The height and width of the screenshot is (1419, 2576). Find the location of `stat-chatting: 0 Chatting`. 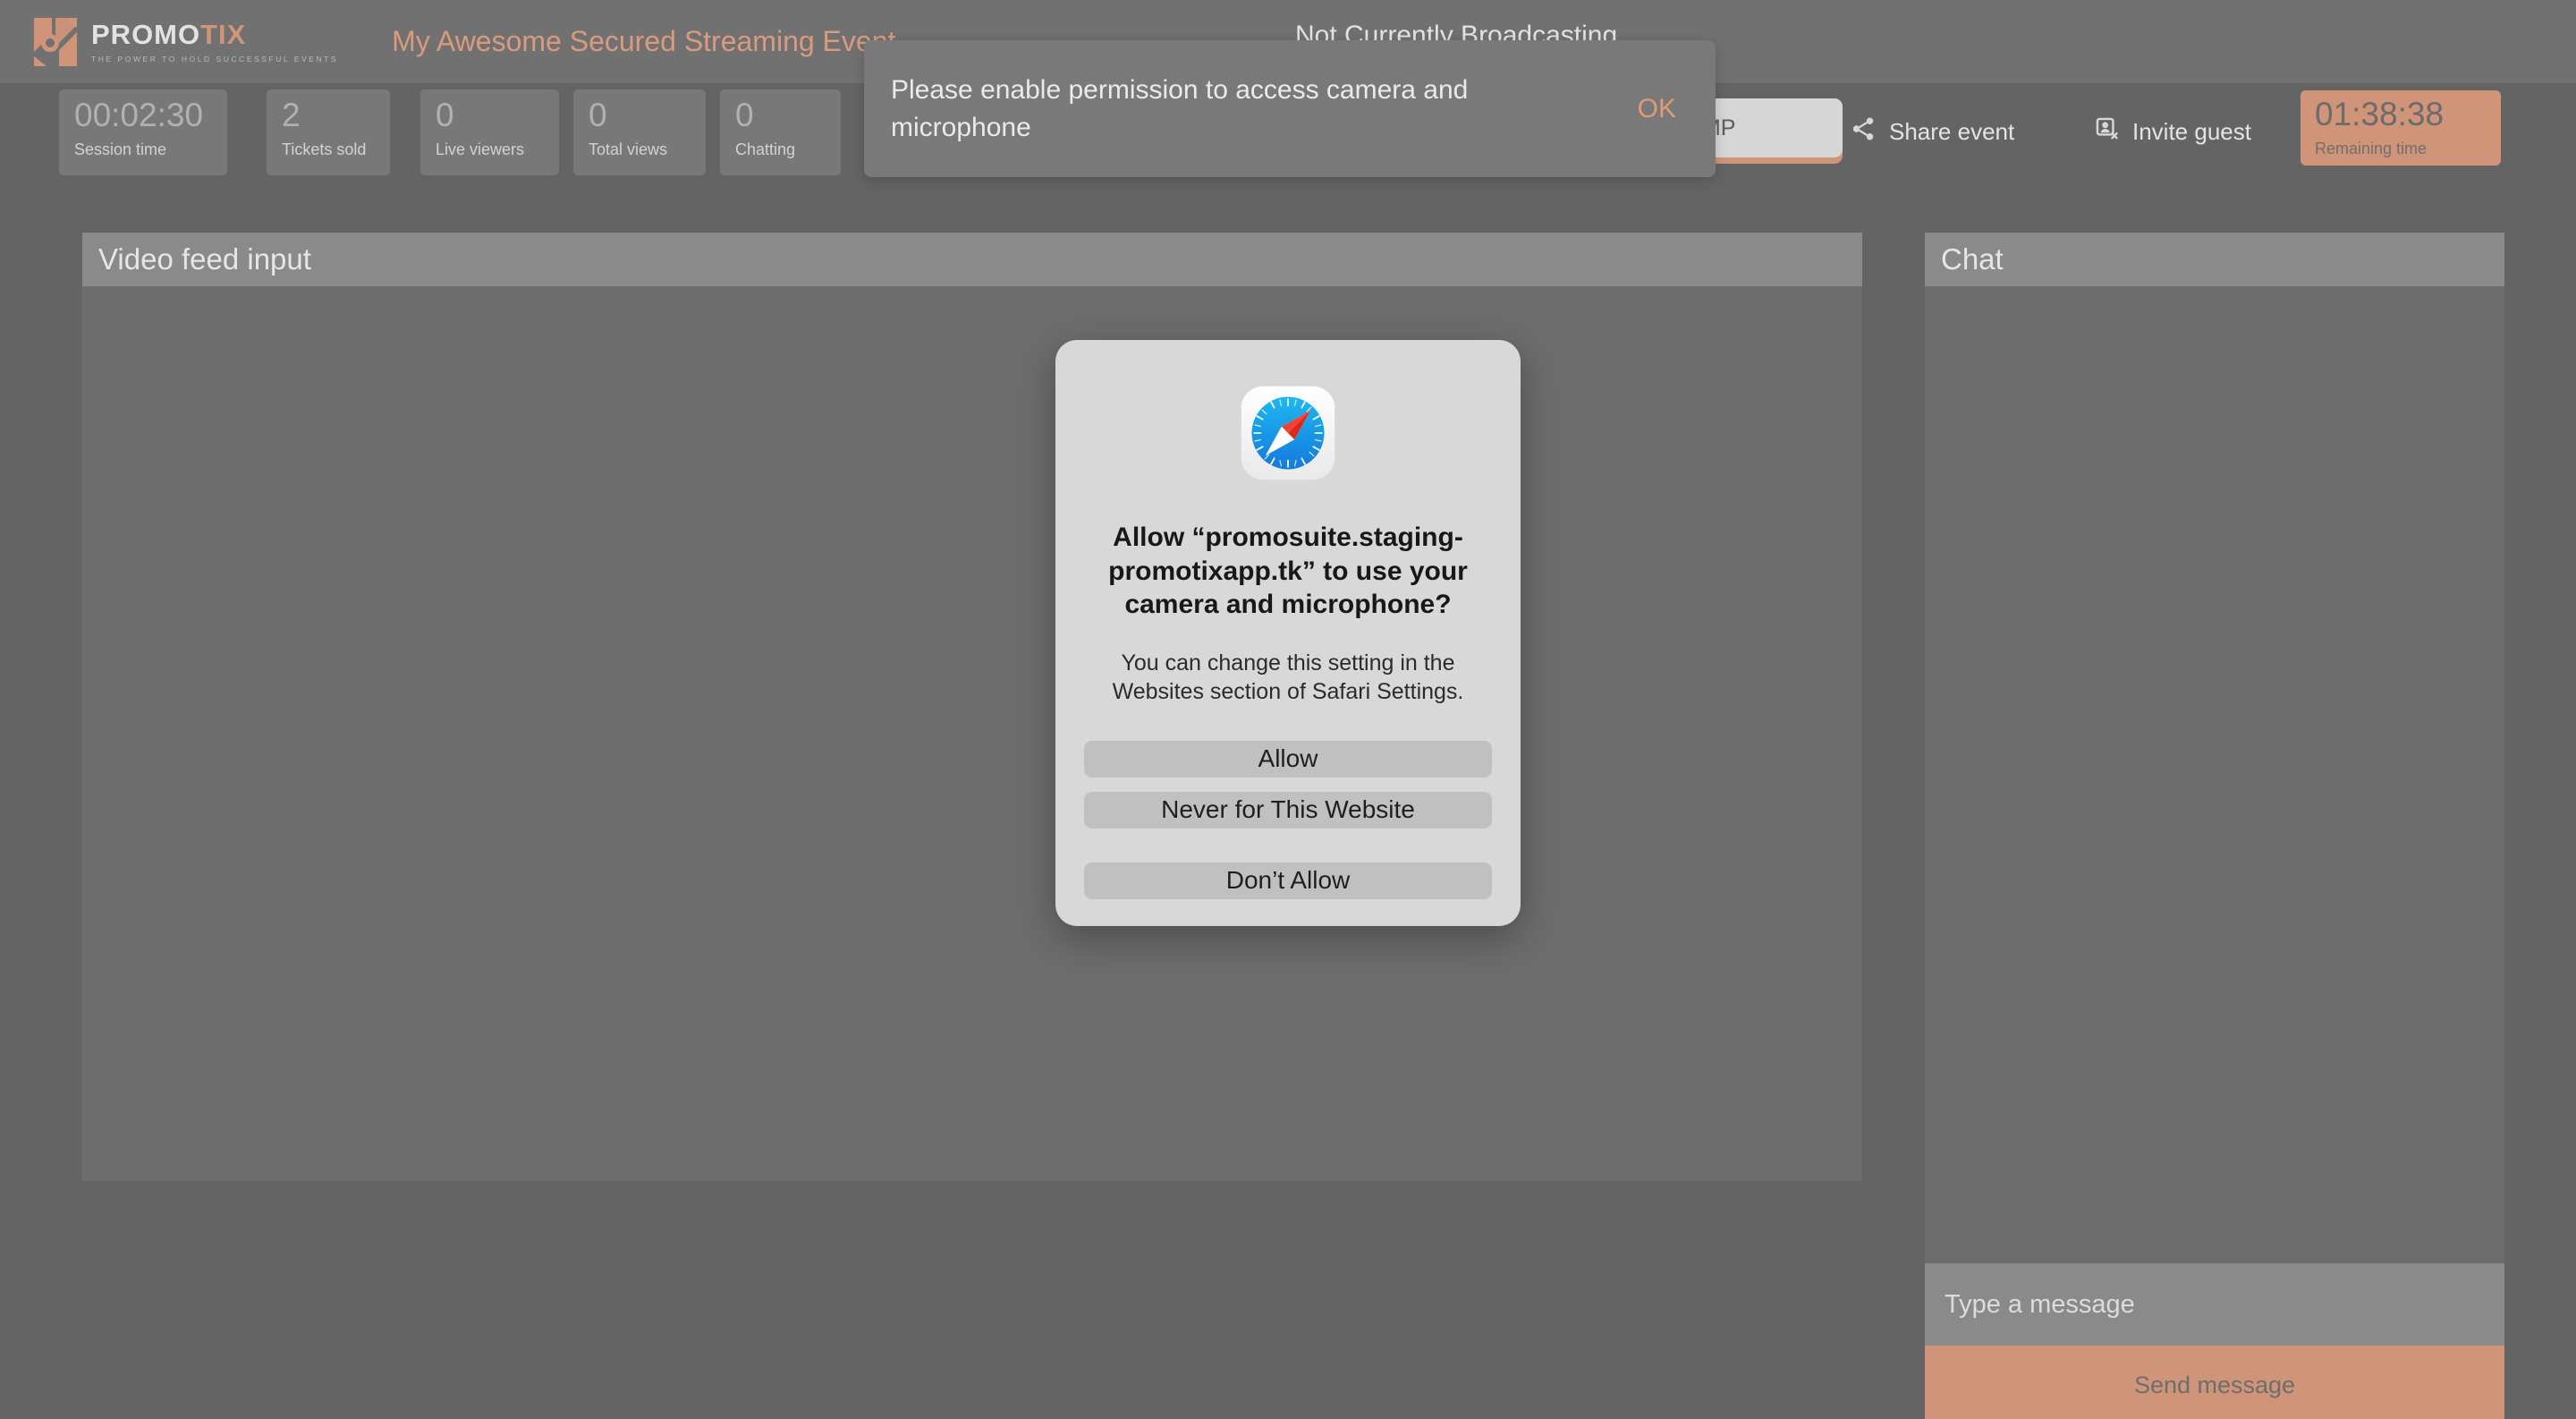

stat-chatting: 0 Chatting is located at coordinates (780, 132).